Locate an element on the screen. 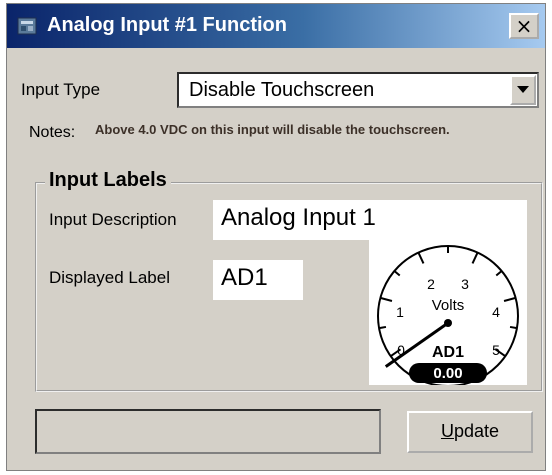 This screenshot has height=475, width=552. window-title: Analog Input #1 Function is located at coordinates (167, 25).